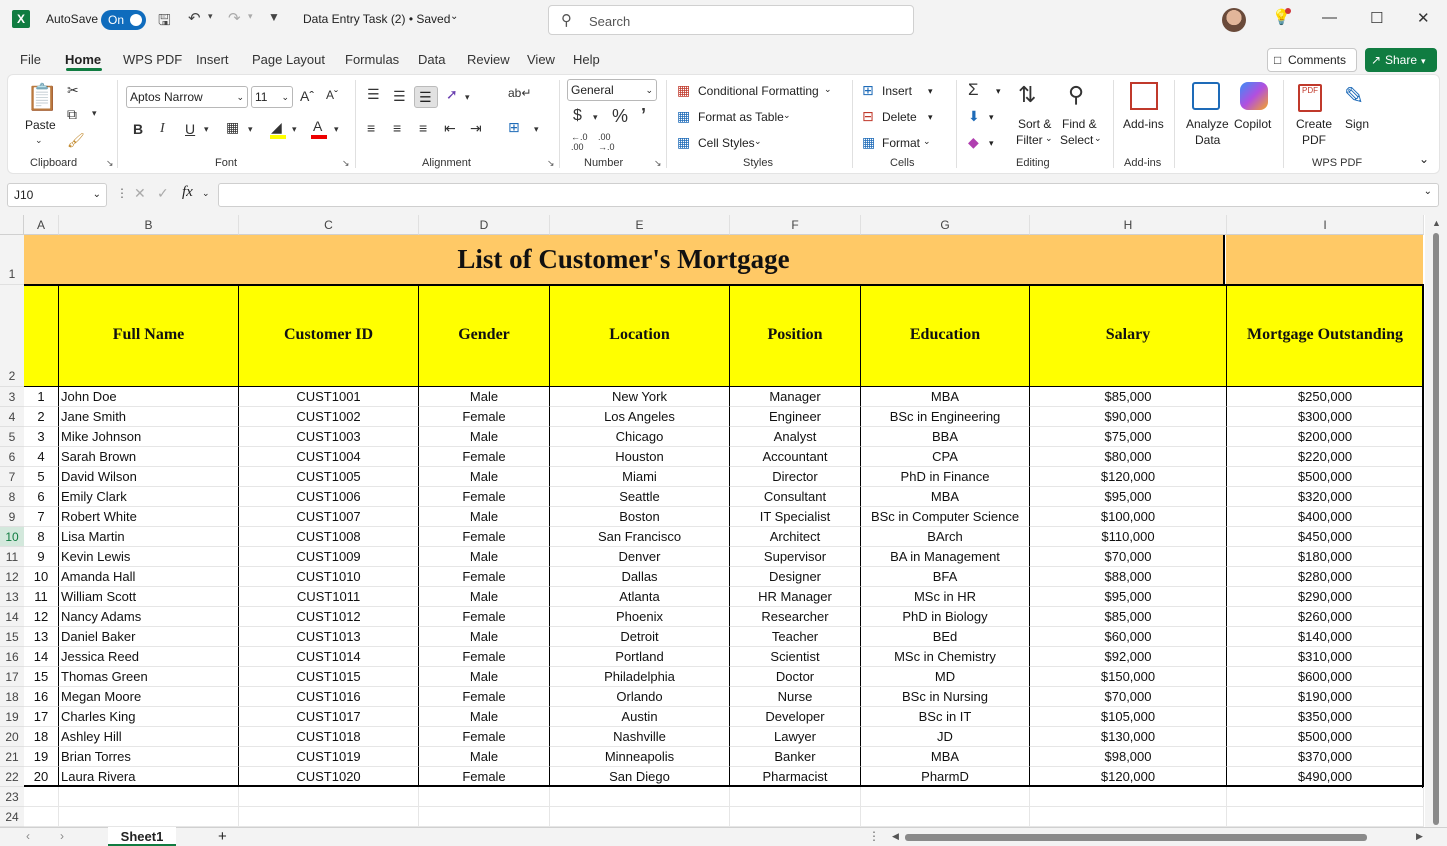 This screenshot has width=1447, height=846. I want to click on table-cell: Engineer, so click(795, 417).